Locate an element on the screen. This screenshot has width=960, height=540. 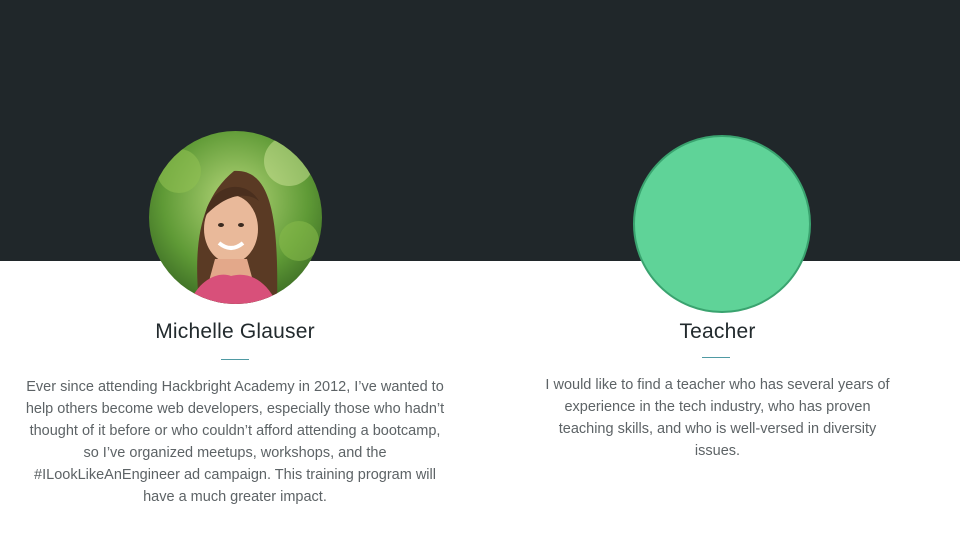
profile-divider is located at coordinates (235, 359).